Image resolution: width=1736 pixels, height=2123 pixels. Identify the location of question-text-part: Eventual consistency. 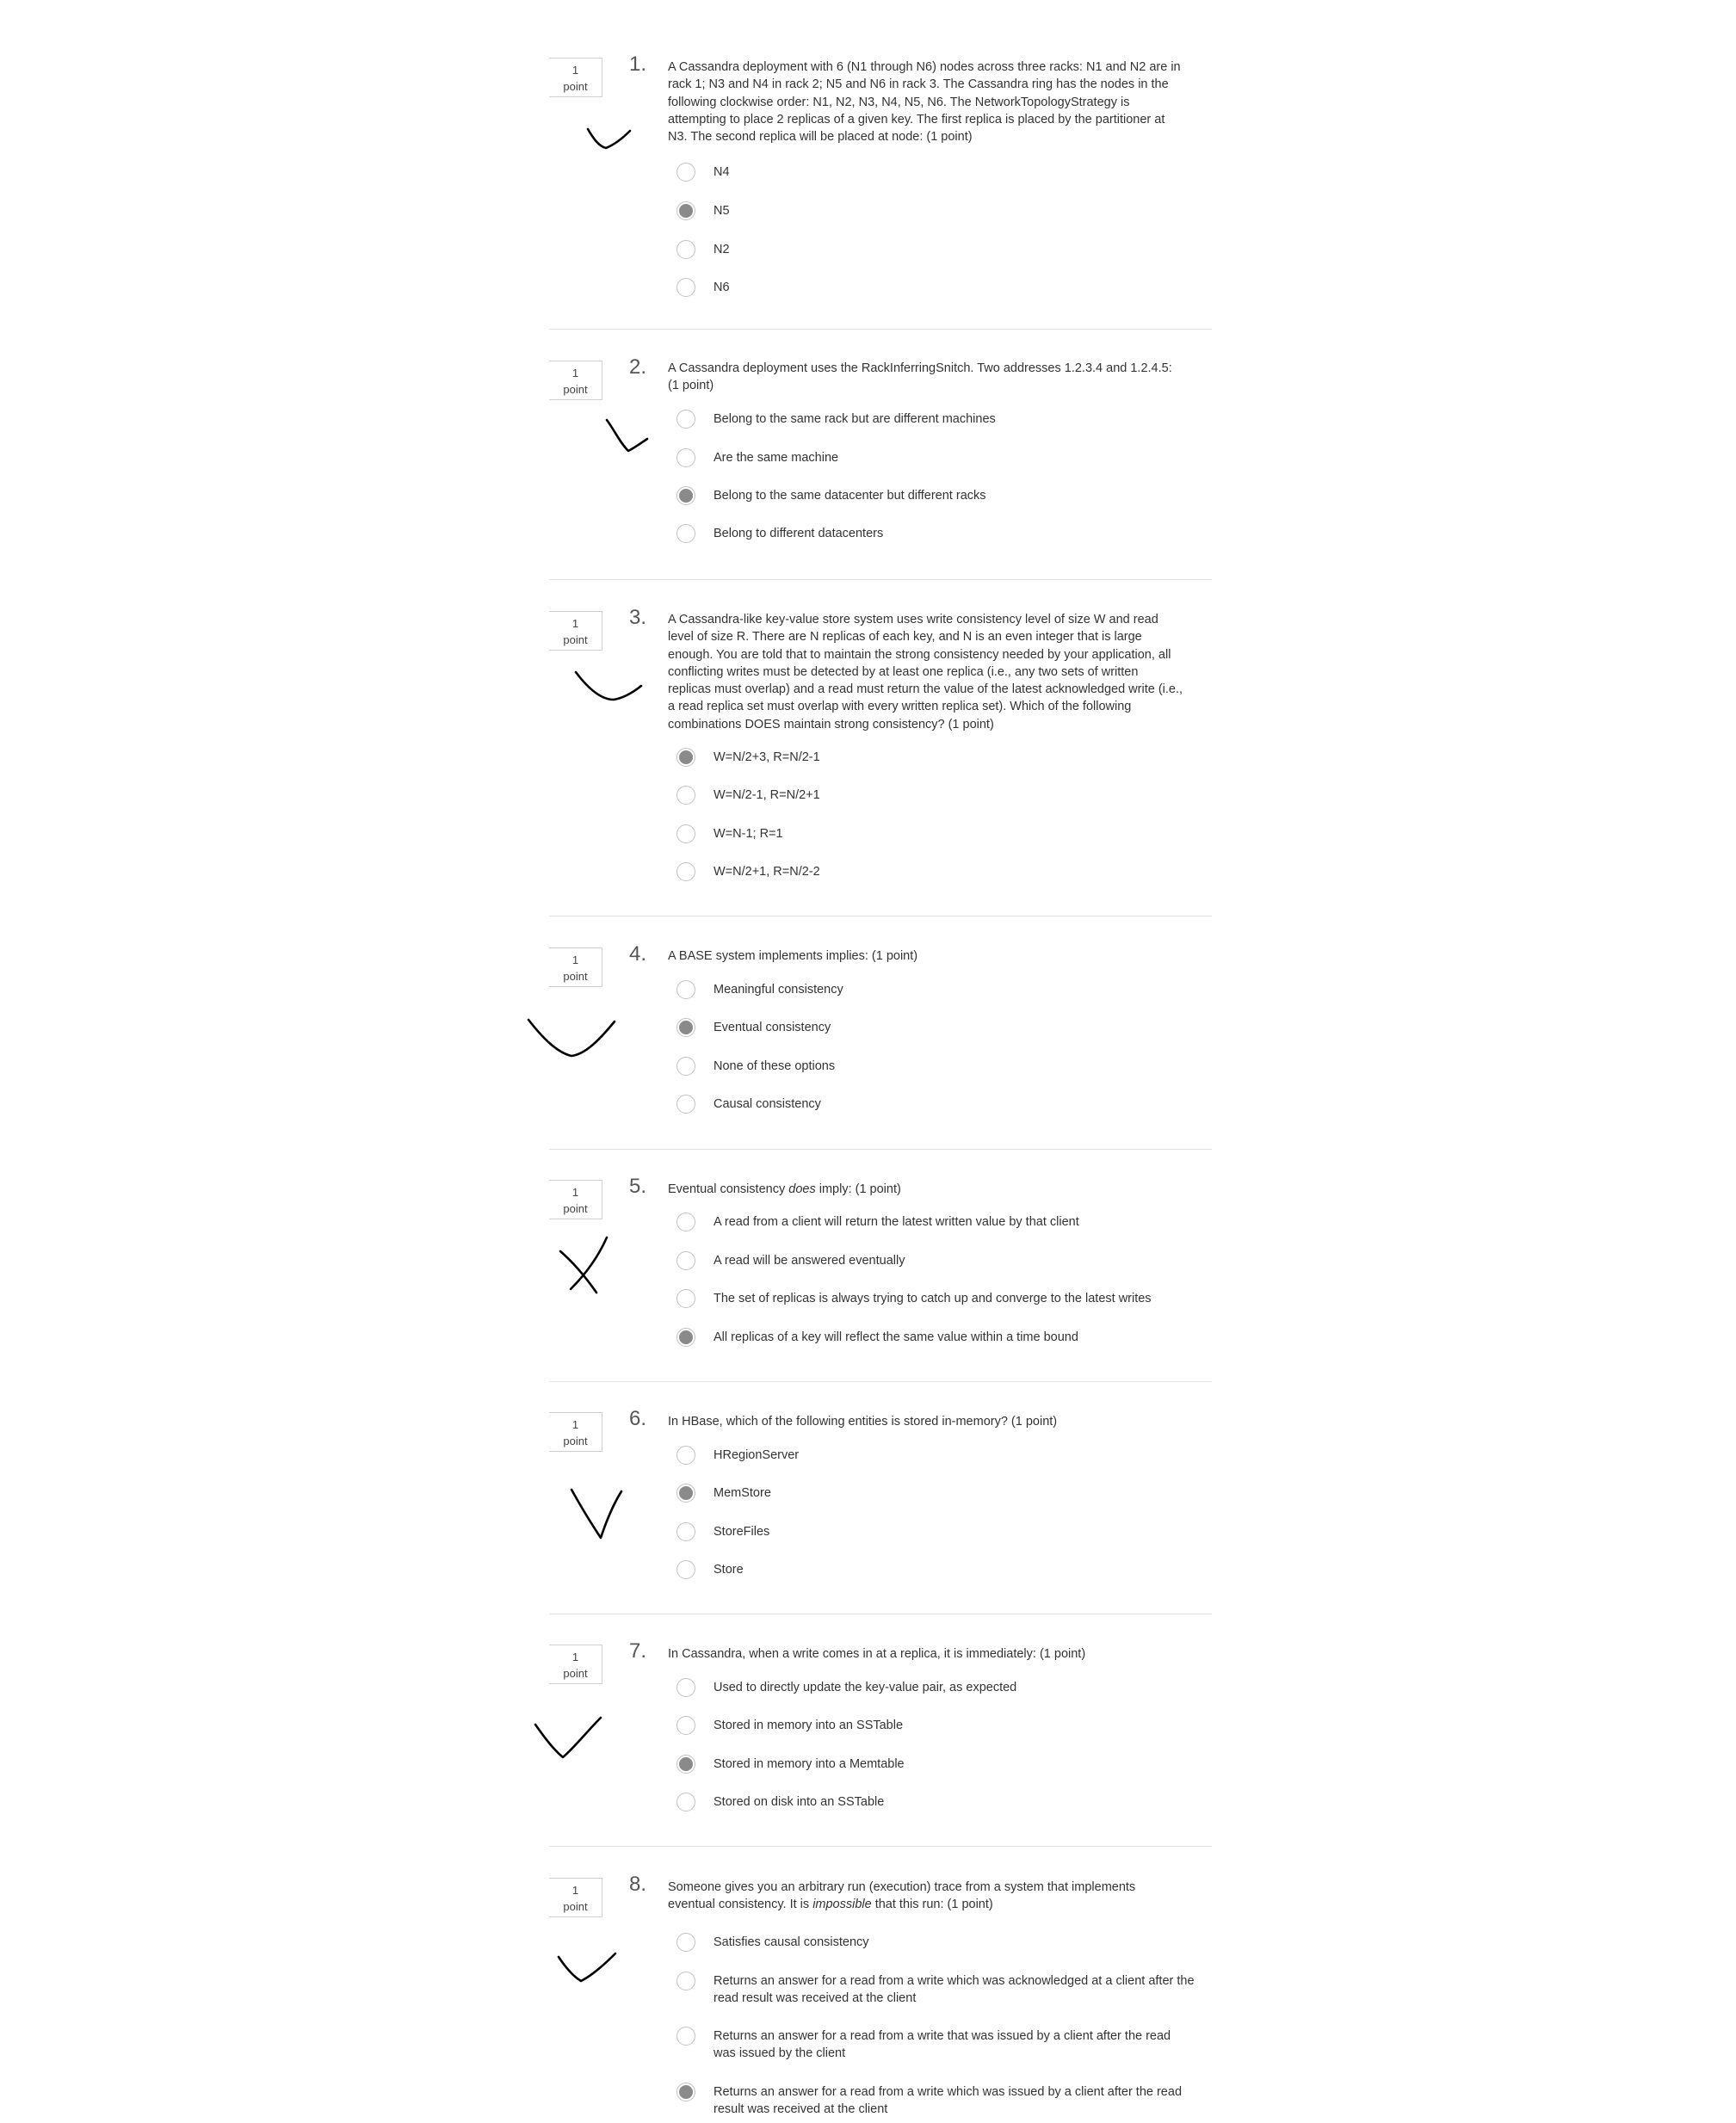
(728, 1189).